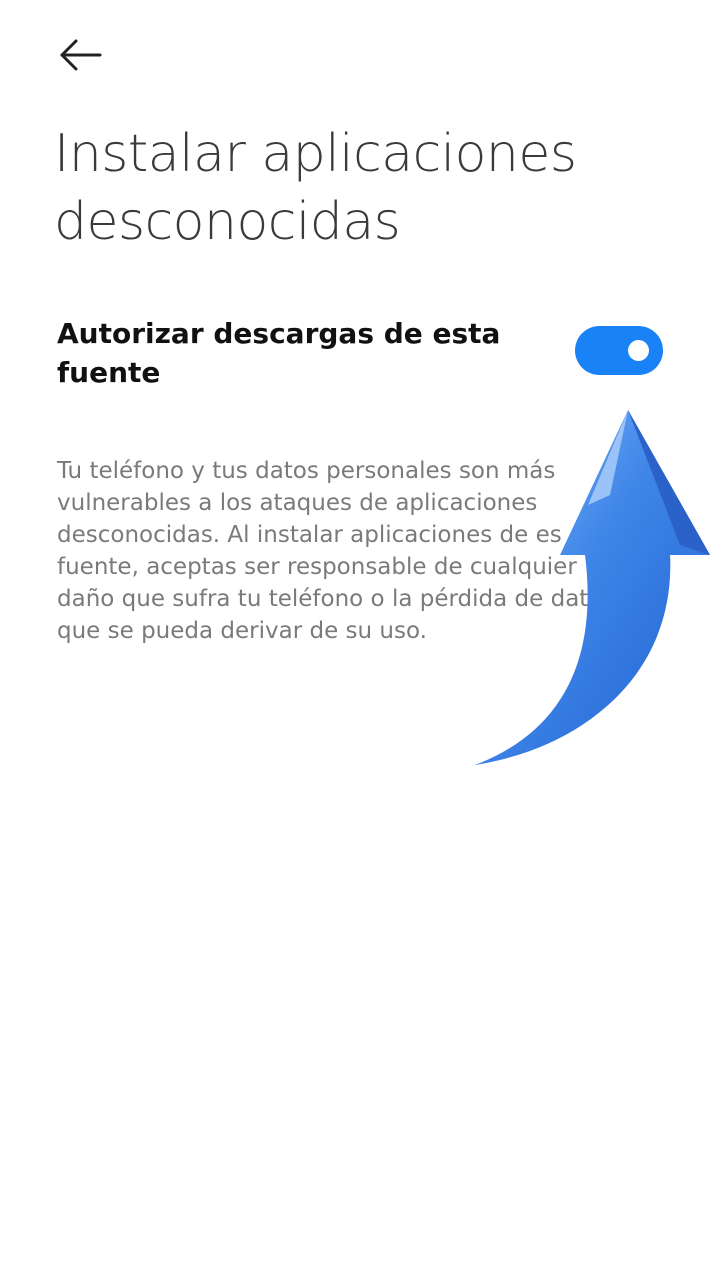 This screenshot has width=720, height=1280. I want to click on setting-label: Autorizar descargas de esta fuente, so click(279, 353).